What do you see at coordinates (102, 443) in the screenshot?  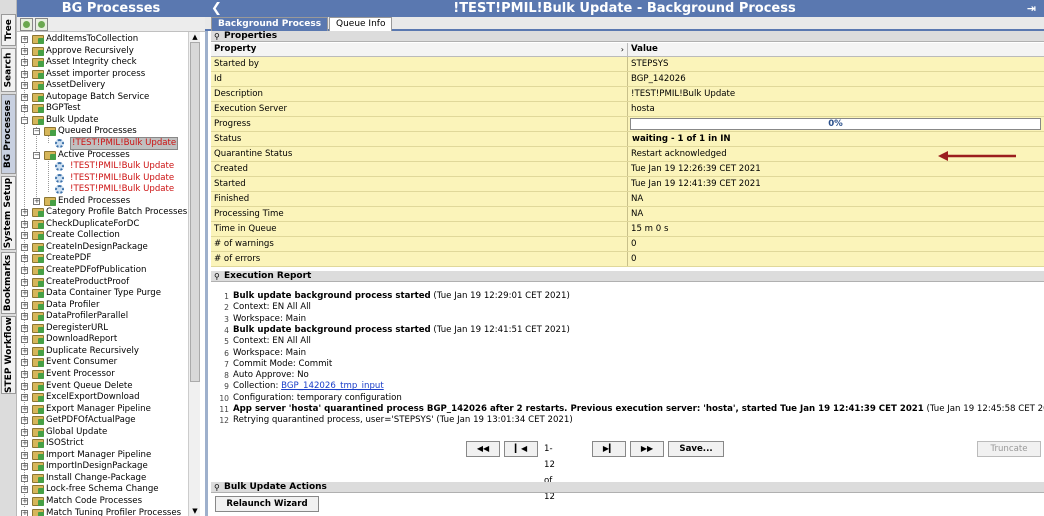 I see `tree-item: + ISOStrict` at bounding box center [102, 443].